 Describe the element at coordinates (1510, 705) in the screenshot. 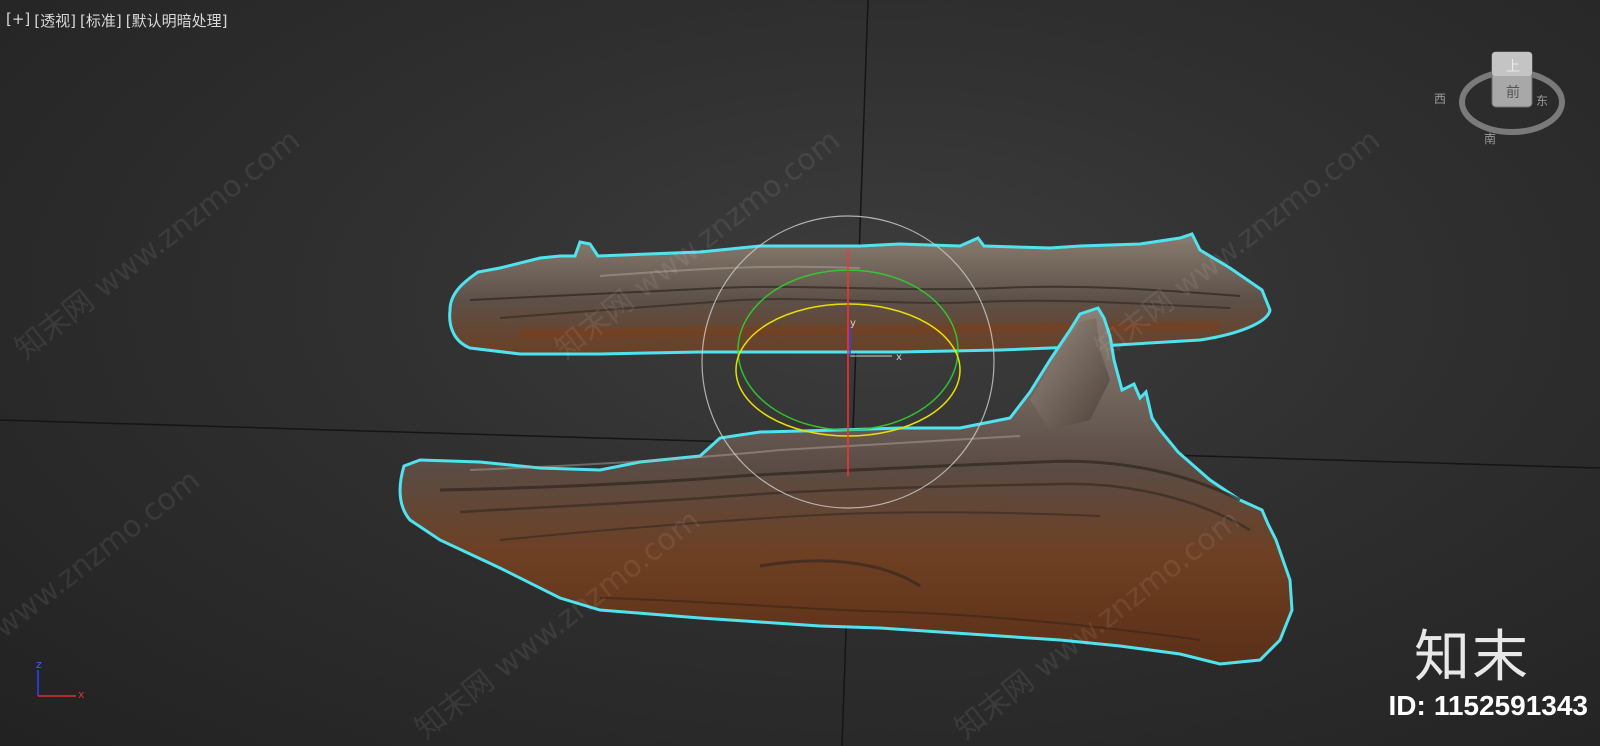

I see `brand-id-value: 1152591343` at that location.